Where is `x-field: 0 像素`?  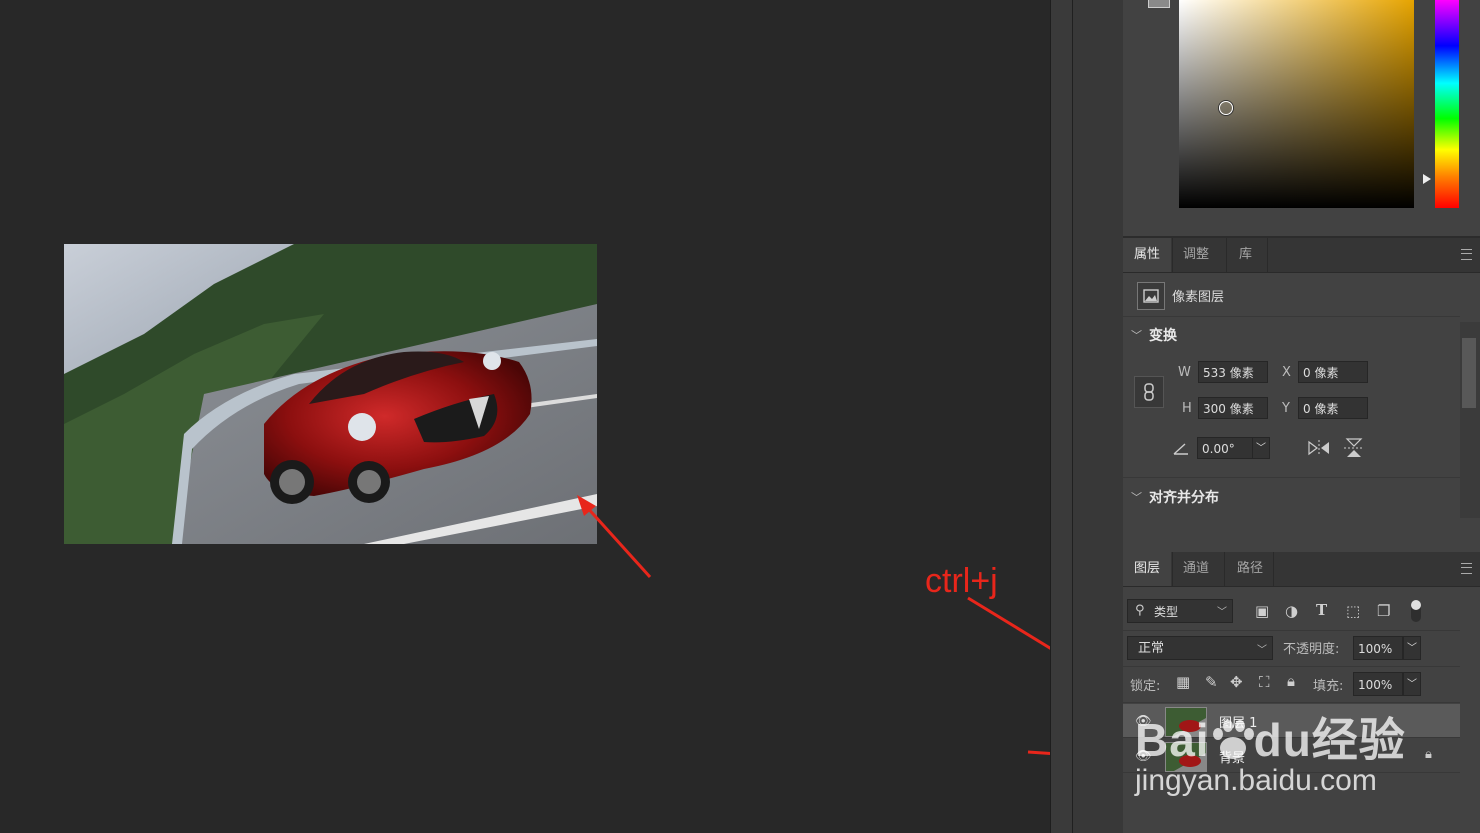 x-field: 0 像素 is located at coordinates (1333, 372).